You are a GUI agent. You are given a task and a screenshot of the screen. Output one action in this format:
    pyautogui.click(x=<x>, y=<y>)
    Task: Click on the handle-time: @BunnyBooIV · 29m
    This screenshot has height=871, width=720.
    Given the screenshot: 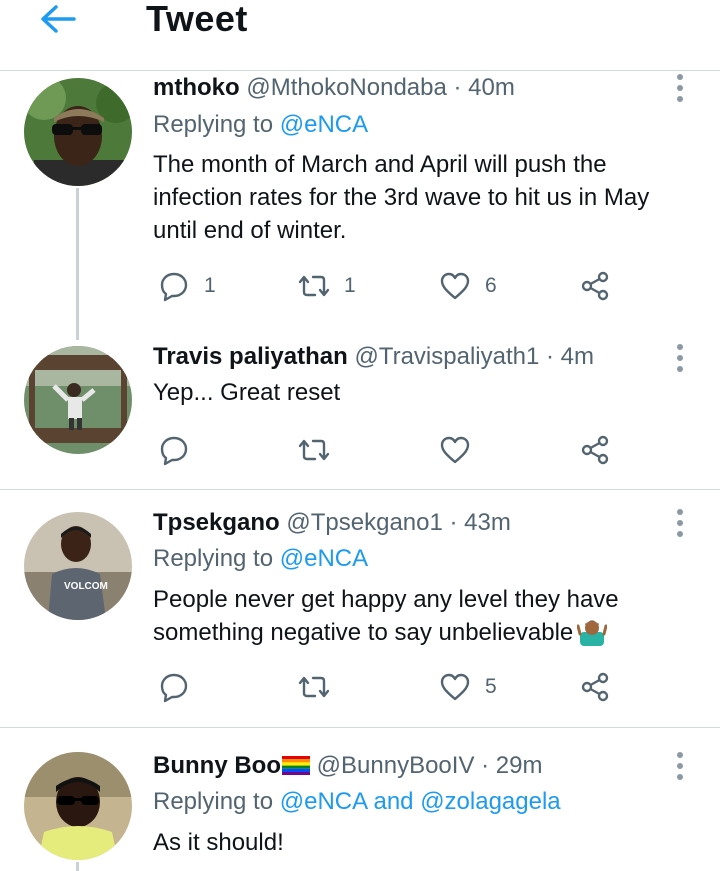 What is the action you would take?
    pyautogui.click(x=429, y=765)
    